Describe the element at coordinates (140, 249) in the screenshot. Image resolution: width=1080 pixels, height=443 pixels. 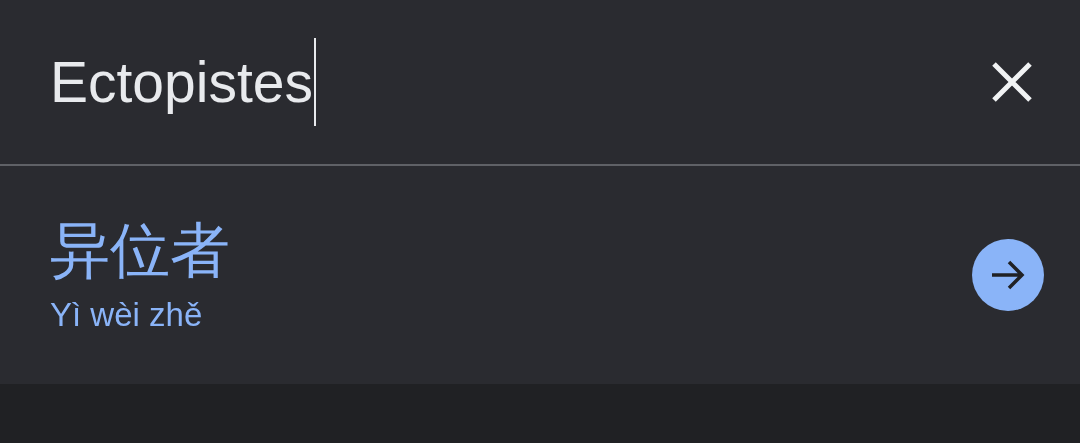
I see `translation-text: 异位者` at that location.